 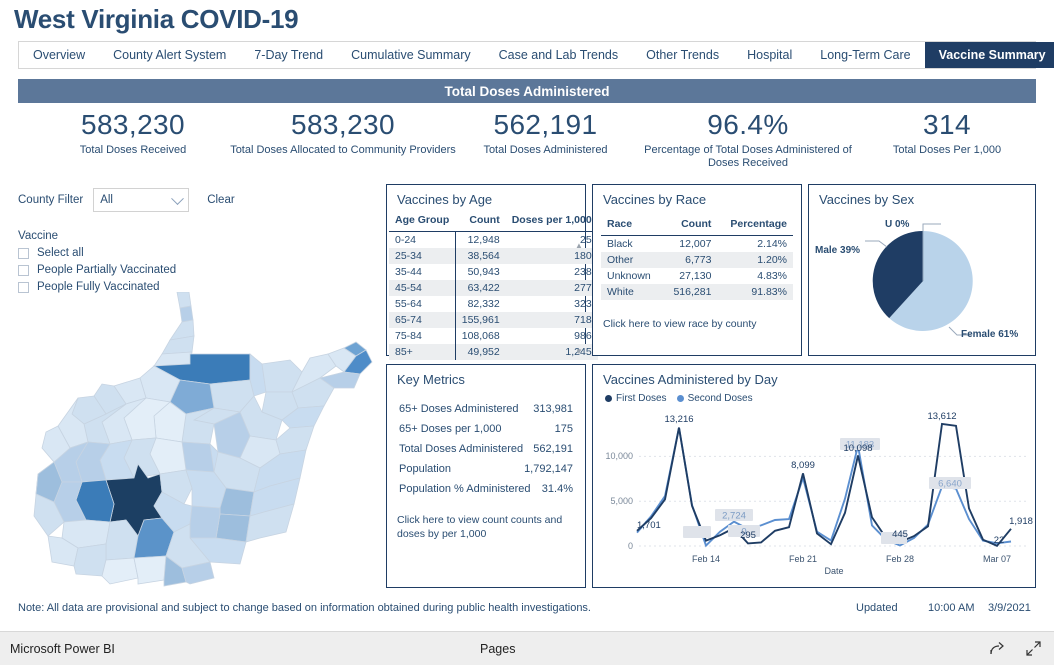 I want to click on table-row: Unknown 27,130 4.83%, so click(x=697, y=276).